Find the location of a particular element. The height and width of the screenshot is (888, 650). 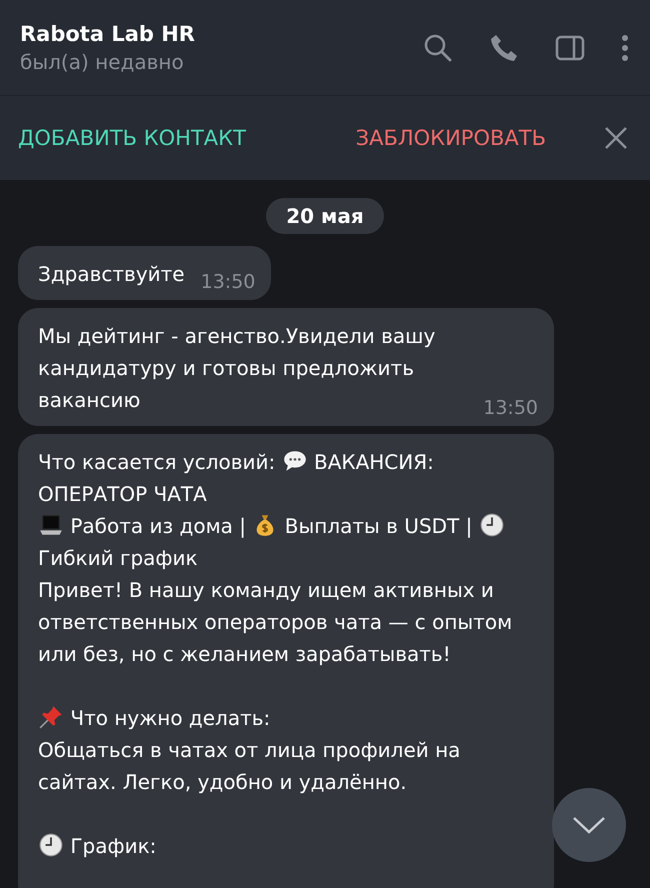

message-text: ВАКАНСИЯ: is located at coordinates (374, 462).